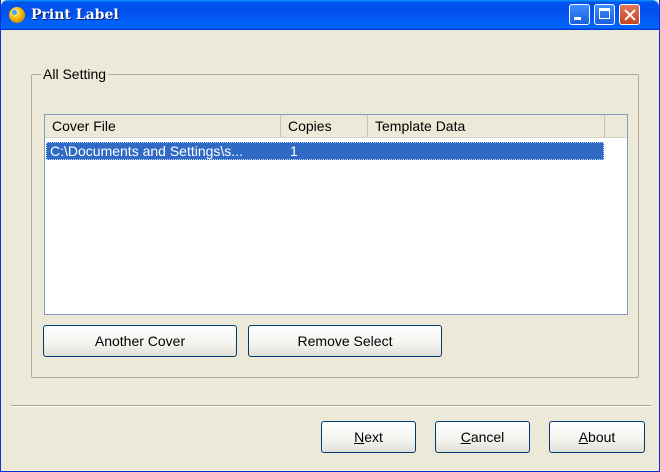  What do you see at coordinates (465, 437) in the screenshot?
I see `cancel-mnemonic: C` at bounding box center [465, 437].